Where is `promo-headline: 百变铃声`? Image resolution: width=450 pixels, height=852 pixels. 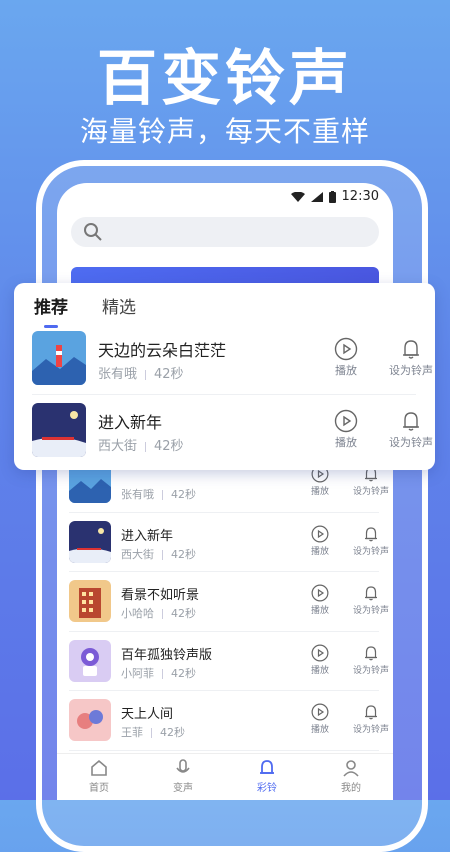 promo-headline: 百变铃声 is located at coordinates (225, 79).